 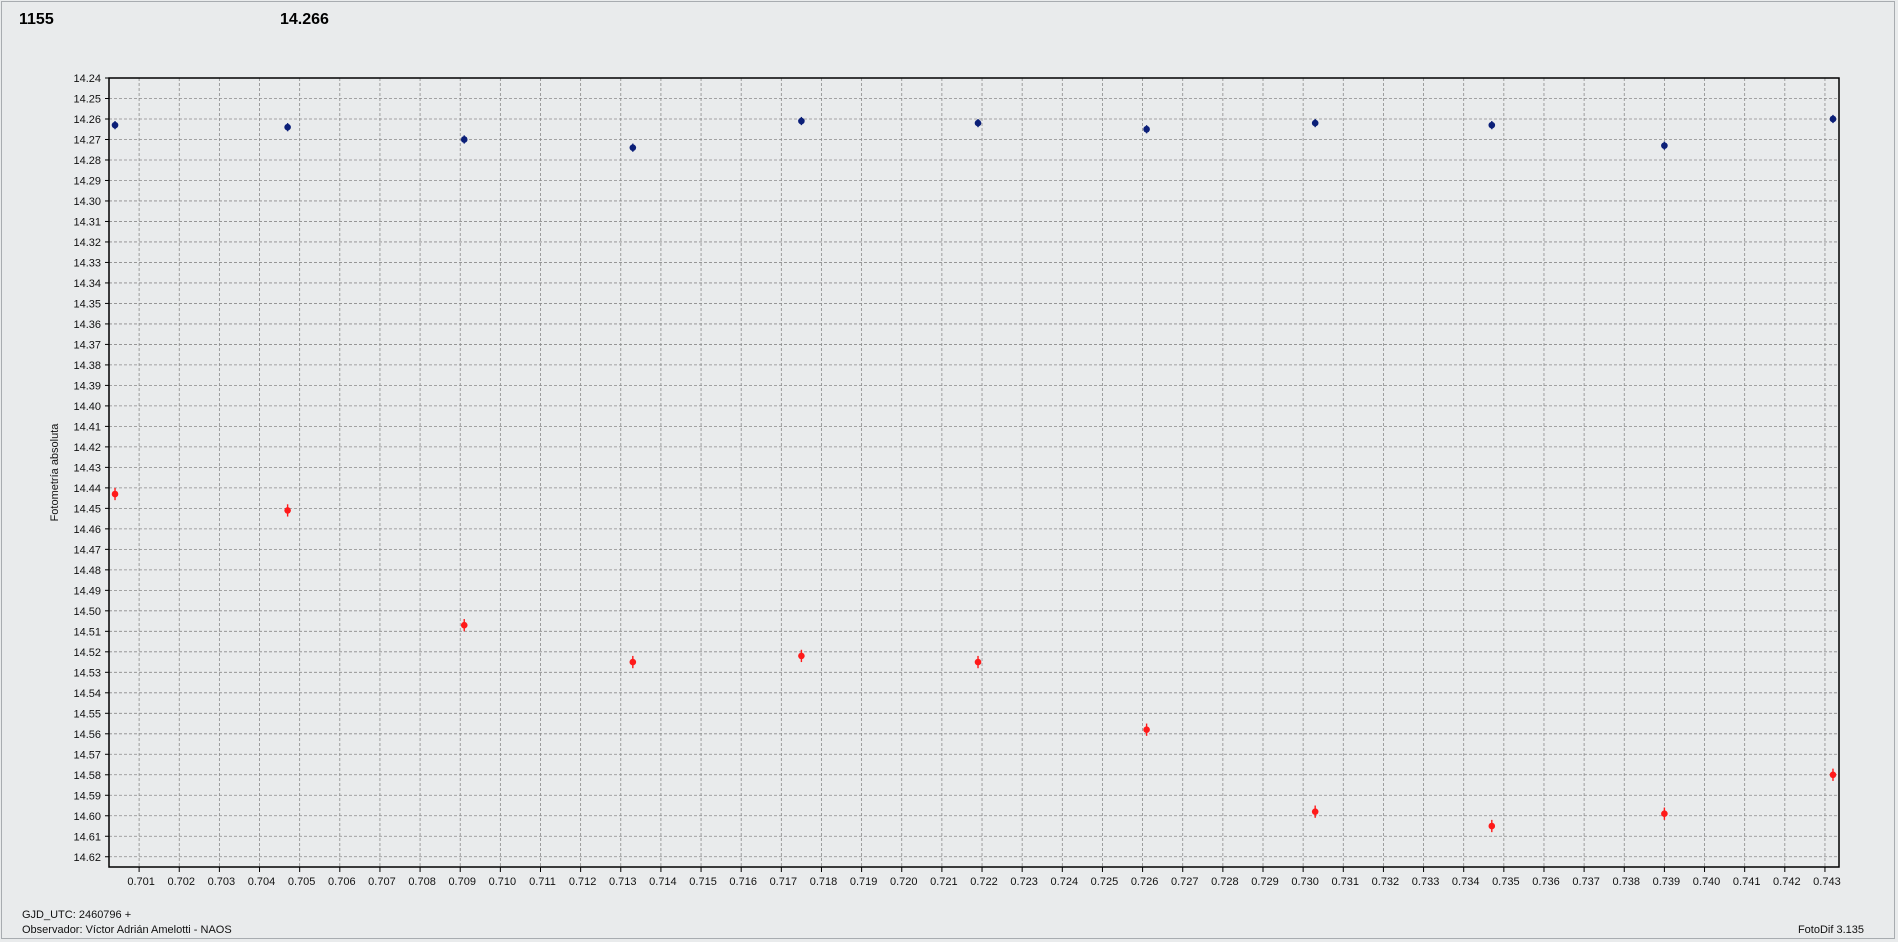 I want to click on x-tick-label: 0.723, so click(x=1024, y=882).